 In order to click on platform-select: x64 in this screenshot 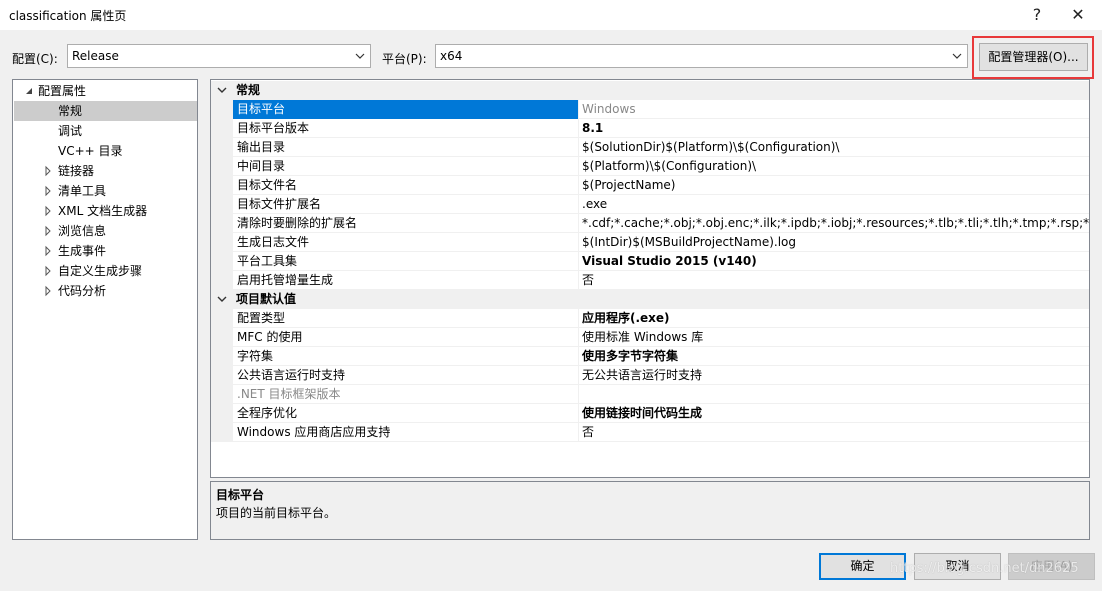, I will do `click(701, 56)`.